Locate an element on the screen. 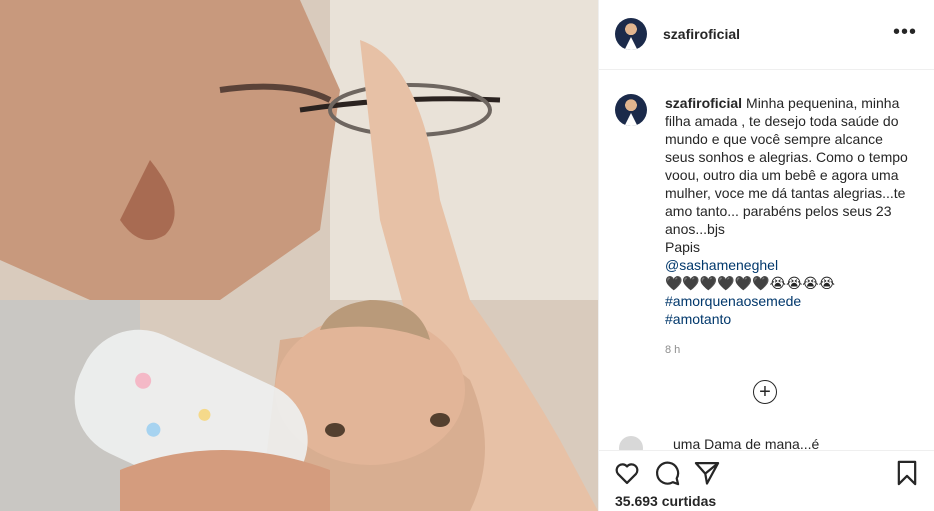  save-bookmark-icon is located at coordinates (907, 473).